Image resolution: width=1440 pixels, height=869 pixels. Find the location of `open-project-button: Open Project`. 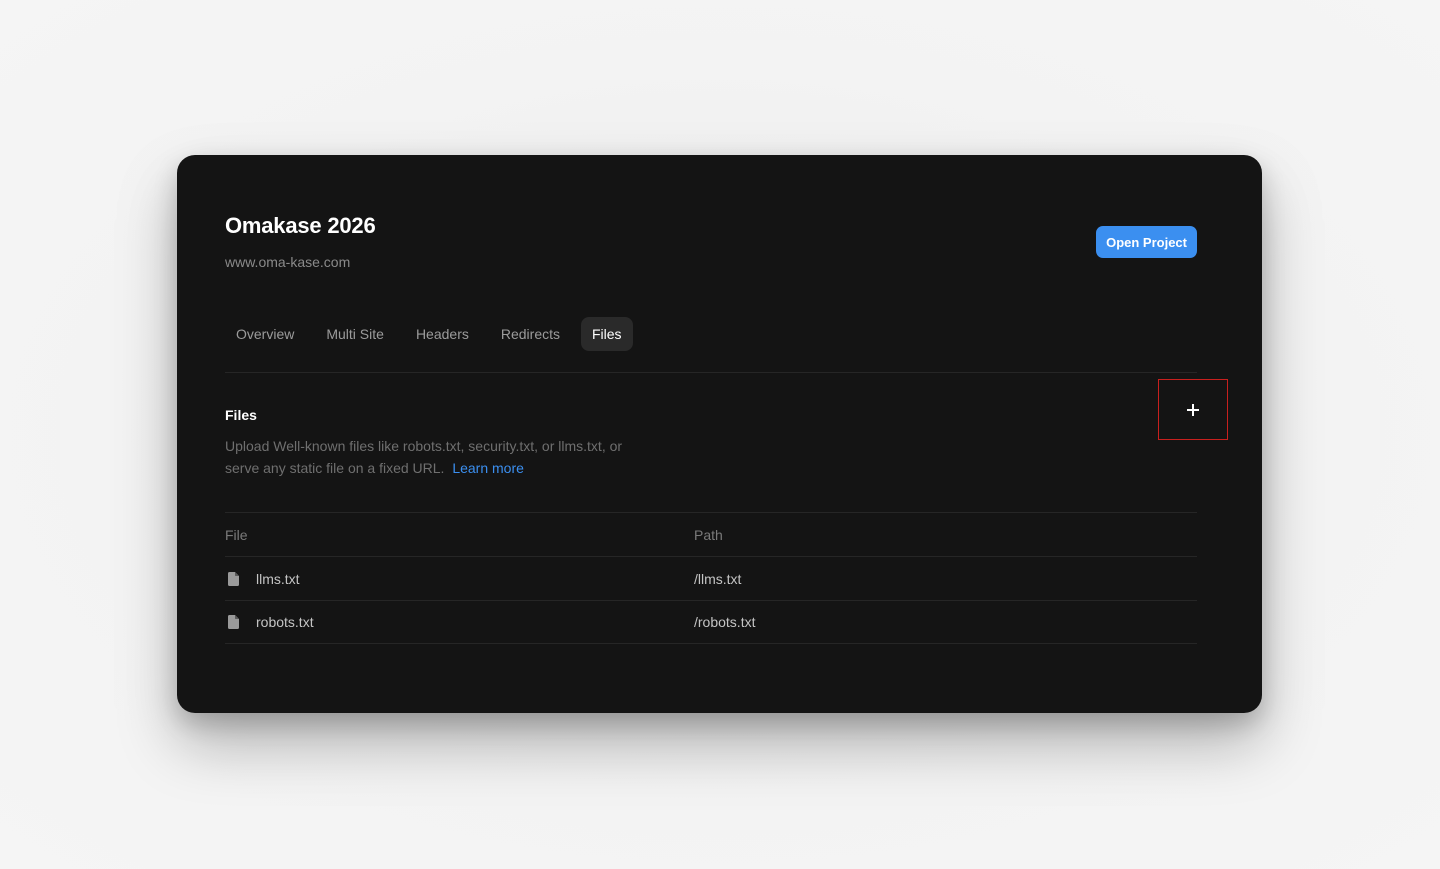

open-project-button: Open Project is located at coordinates (1146, 242).